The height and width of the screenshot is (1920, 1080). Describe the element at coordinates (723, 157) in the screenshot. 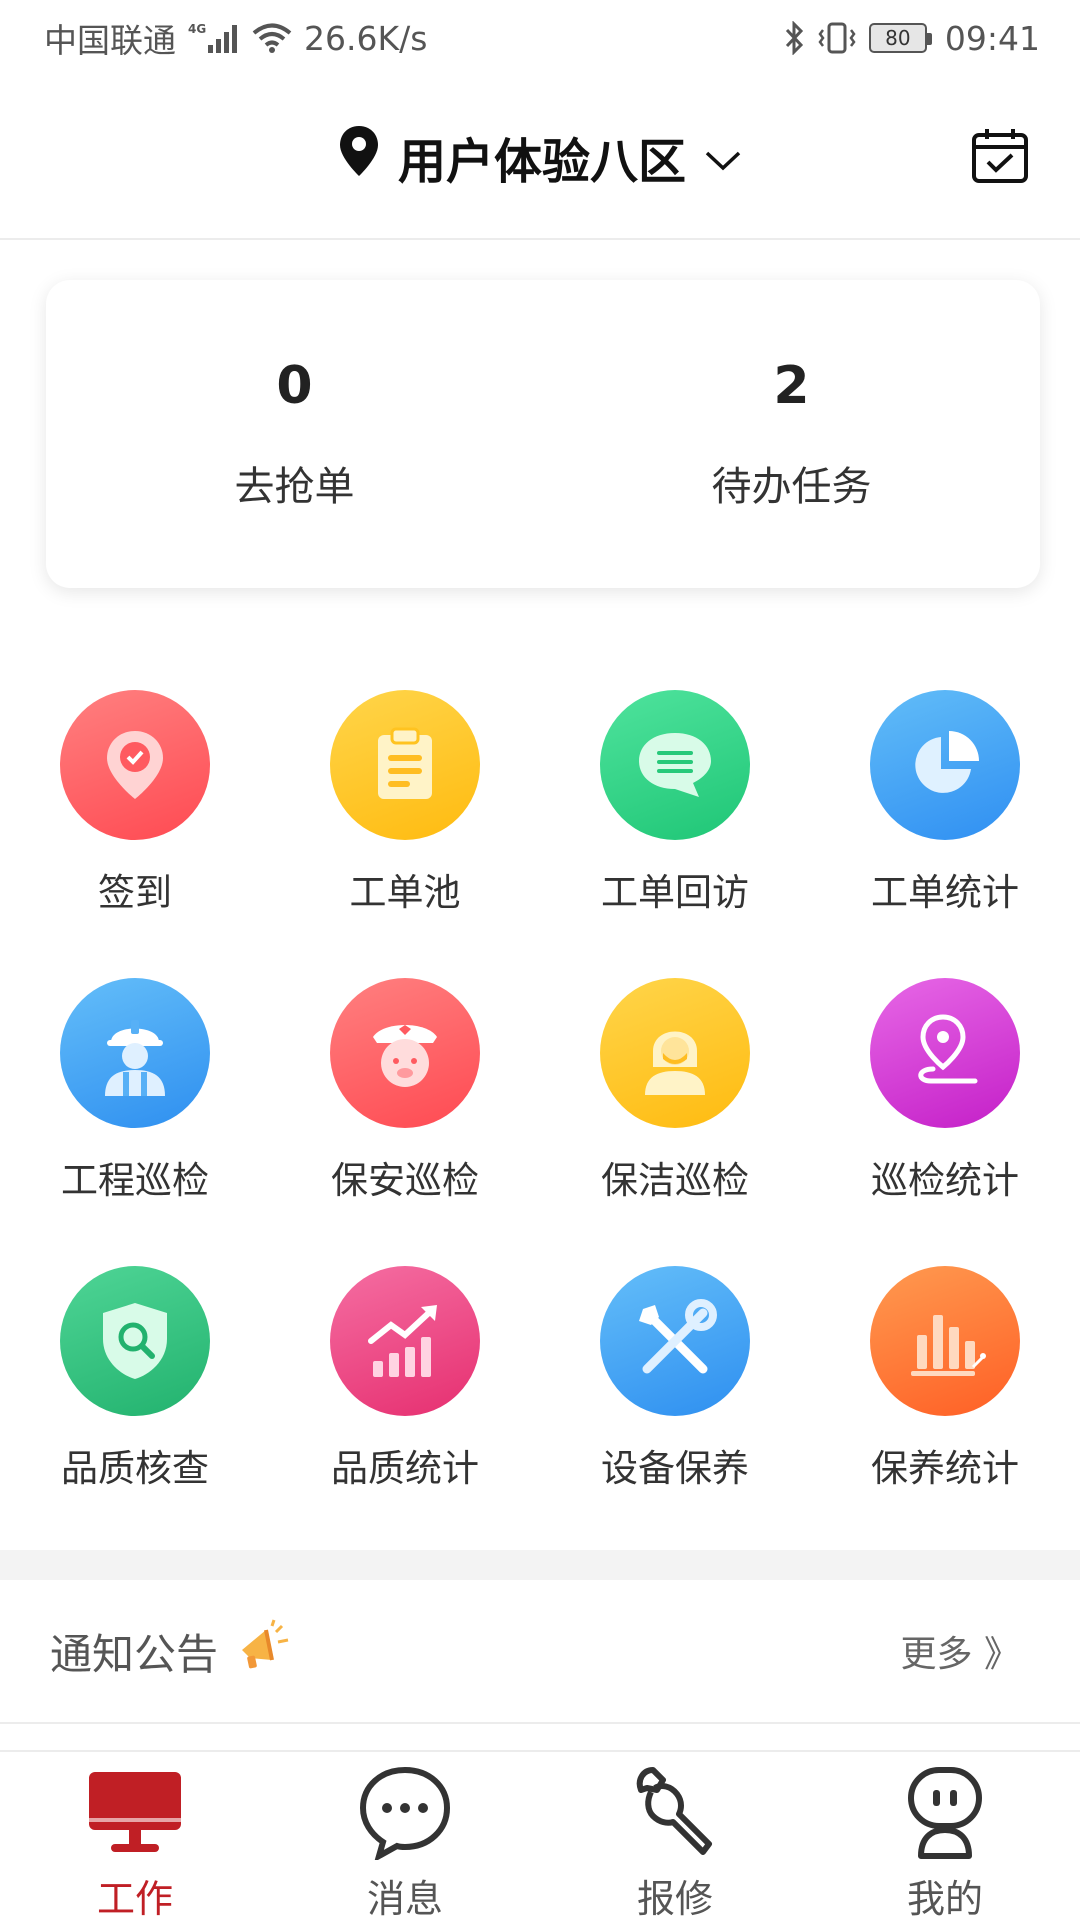

I see `chevron-down-icon` at that location.